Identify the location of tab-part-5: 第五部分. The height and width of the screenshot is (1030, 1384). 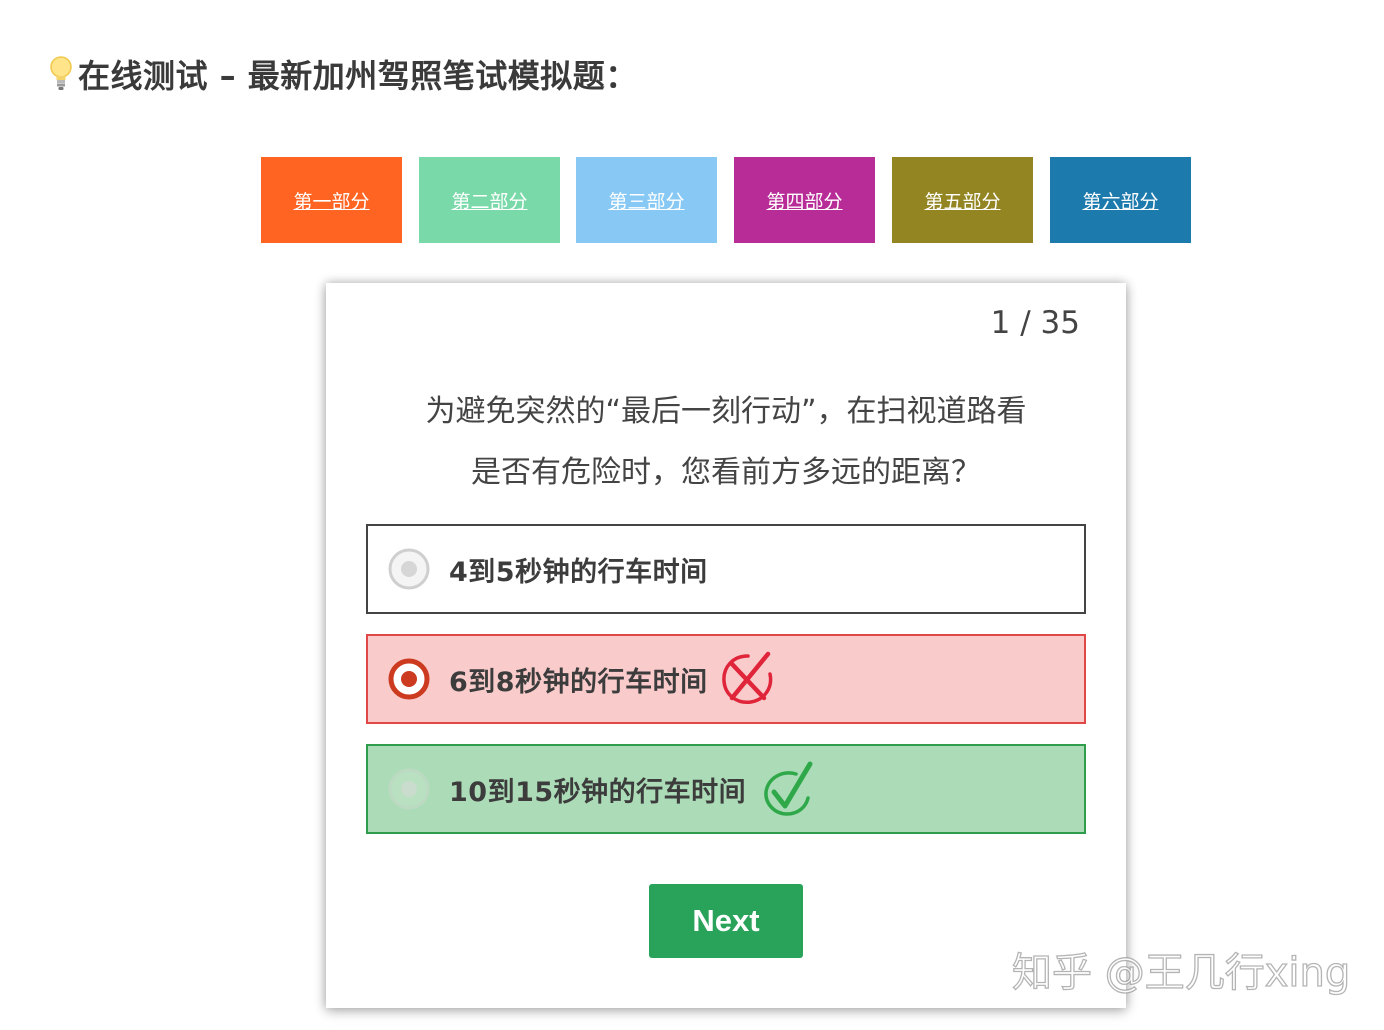
(962, 200).